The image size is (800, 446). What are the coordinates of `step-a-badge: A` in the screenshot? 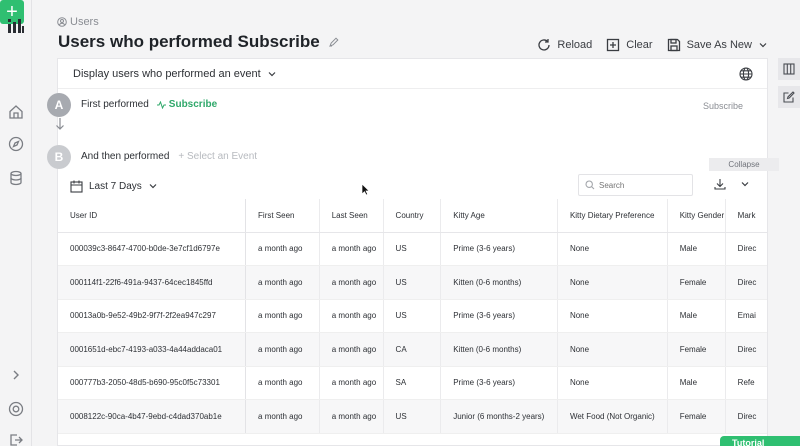 It's located at (59, 105).